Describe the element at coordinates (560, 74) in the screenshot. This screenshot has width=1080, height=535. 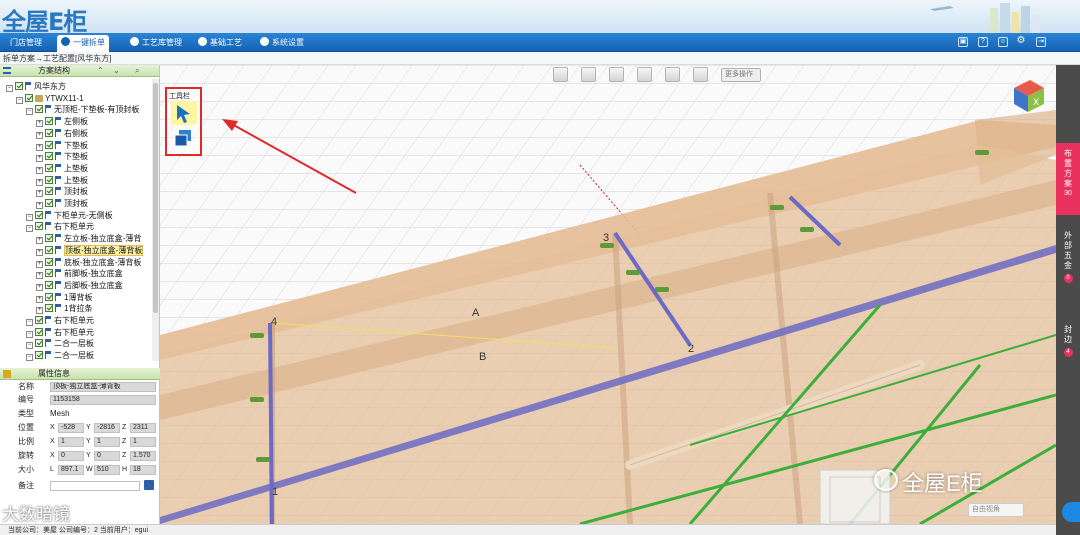
I see `view-home-icon` at that location.